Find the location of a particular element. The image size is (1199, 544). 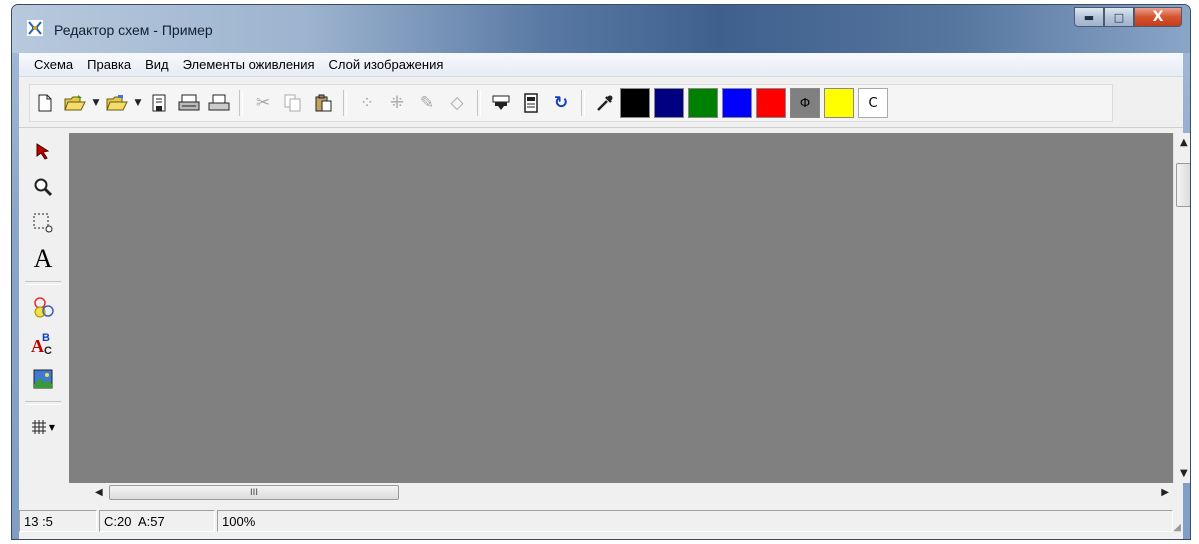

tools-separator is located at coordinates (43, 283).